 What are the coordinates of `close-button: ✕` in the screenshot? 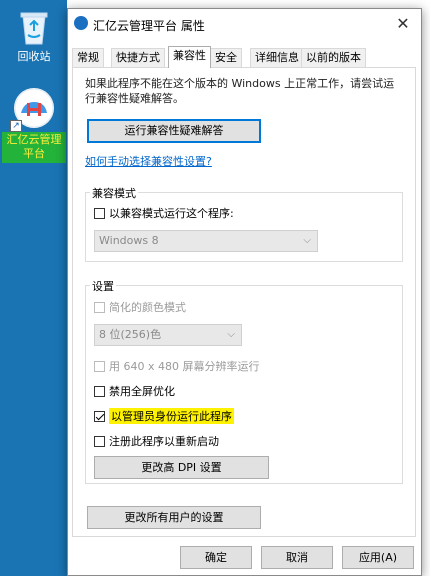 It's located at (403, 24).